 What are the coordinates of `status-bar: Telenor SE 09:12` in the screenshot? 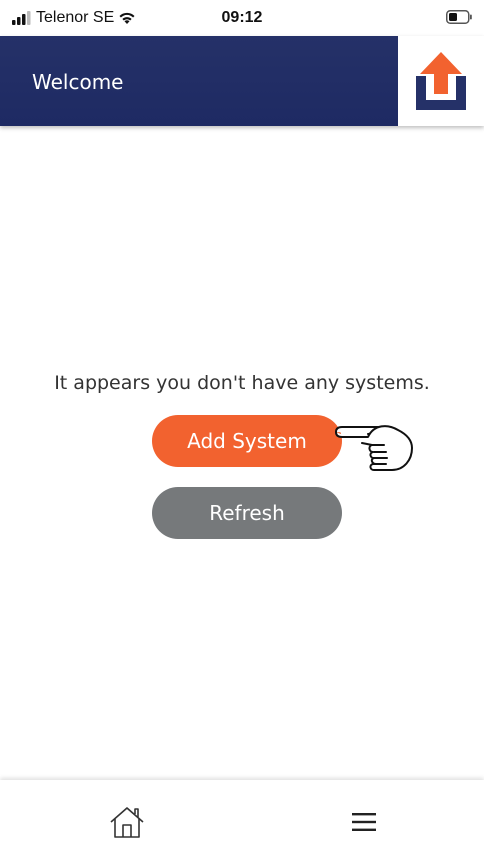 It's located at (242, 18).